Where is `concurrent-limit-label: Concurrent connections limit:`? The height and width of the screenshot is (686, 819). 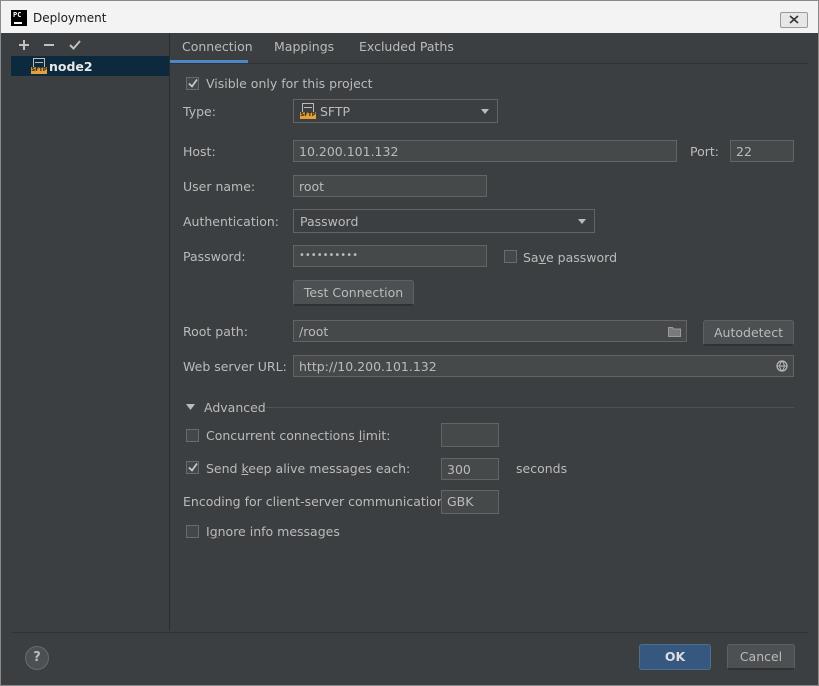 concurrent-limit-label: Concurrent connections limit: is located at coordinates (298, 435).